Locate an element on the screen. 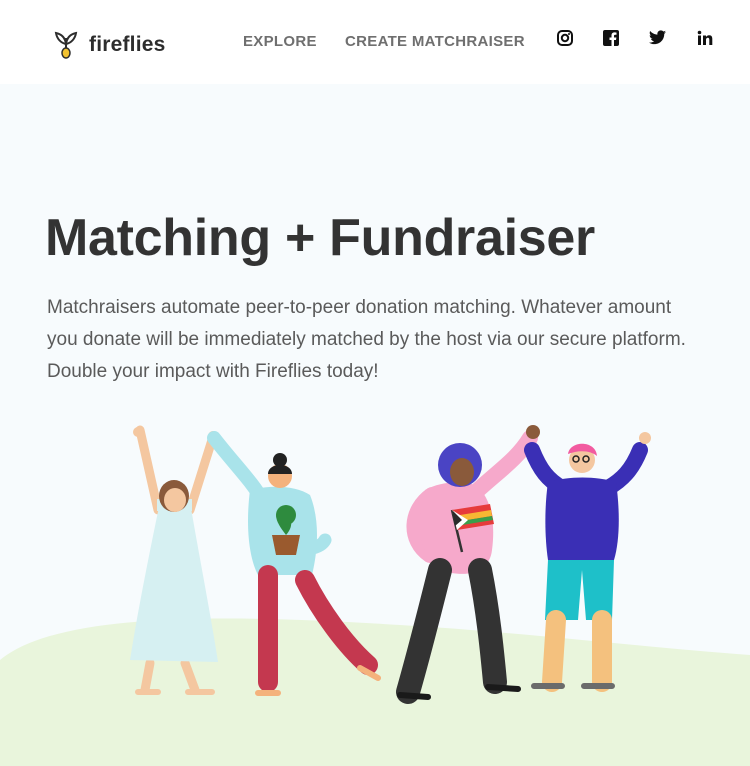  brand-name: fireflies is located at coordinates (127, 44).